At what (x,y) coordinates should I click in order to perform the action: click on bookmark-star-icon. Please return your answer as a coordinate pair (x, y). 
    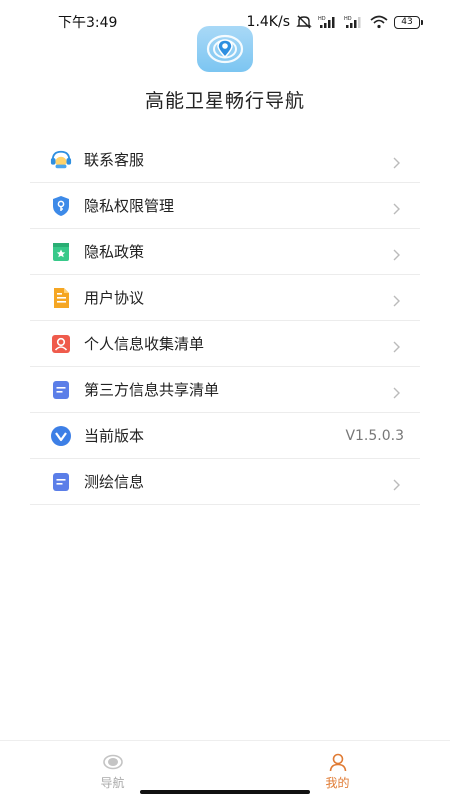
    Looking at the image, I should click on (61, 252).